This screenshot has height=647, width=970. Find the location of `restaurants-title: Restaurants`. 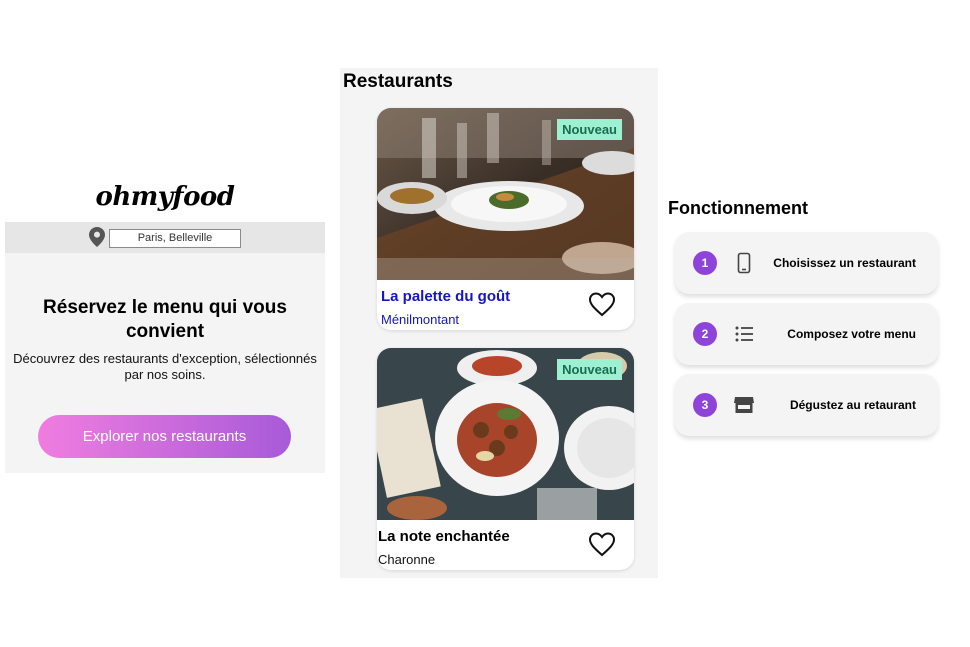

restaurants-title: Restaurants is located at coordinates (398, 81).